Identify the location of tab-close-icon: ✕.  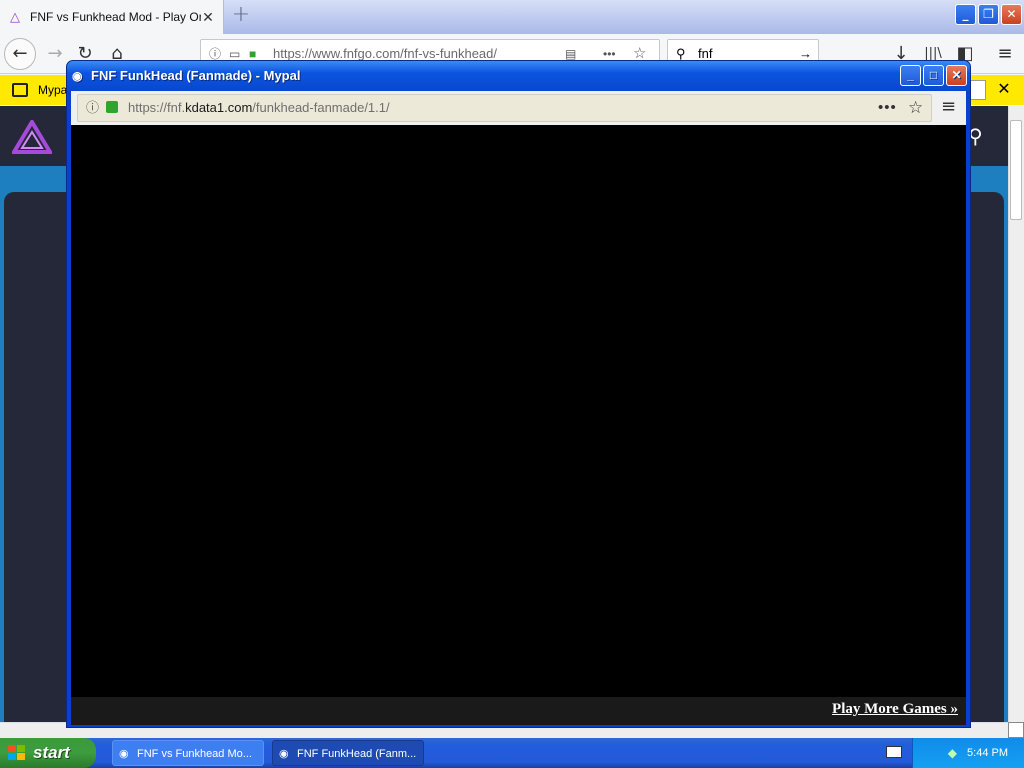
(208, 17).